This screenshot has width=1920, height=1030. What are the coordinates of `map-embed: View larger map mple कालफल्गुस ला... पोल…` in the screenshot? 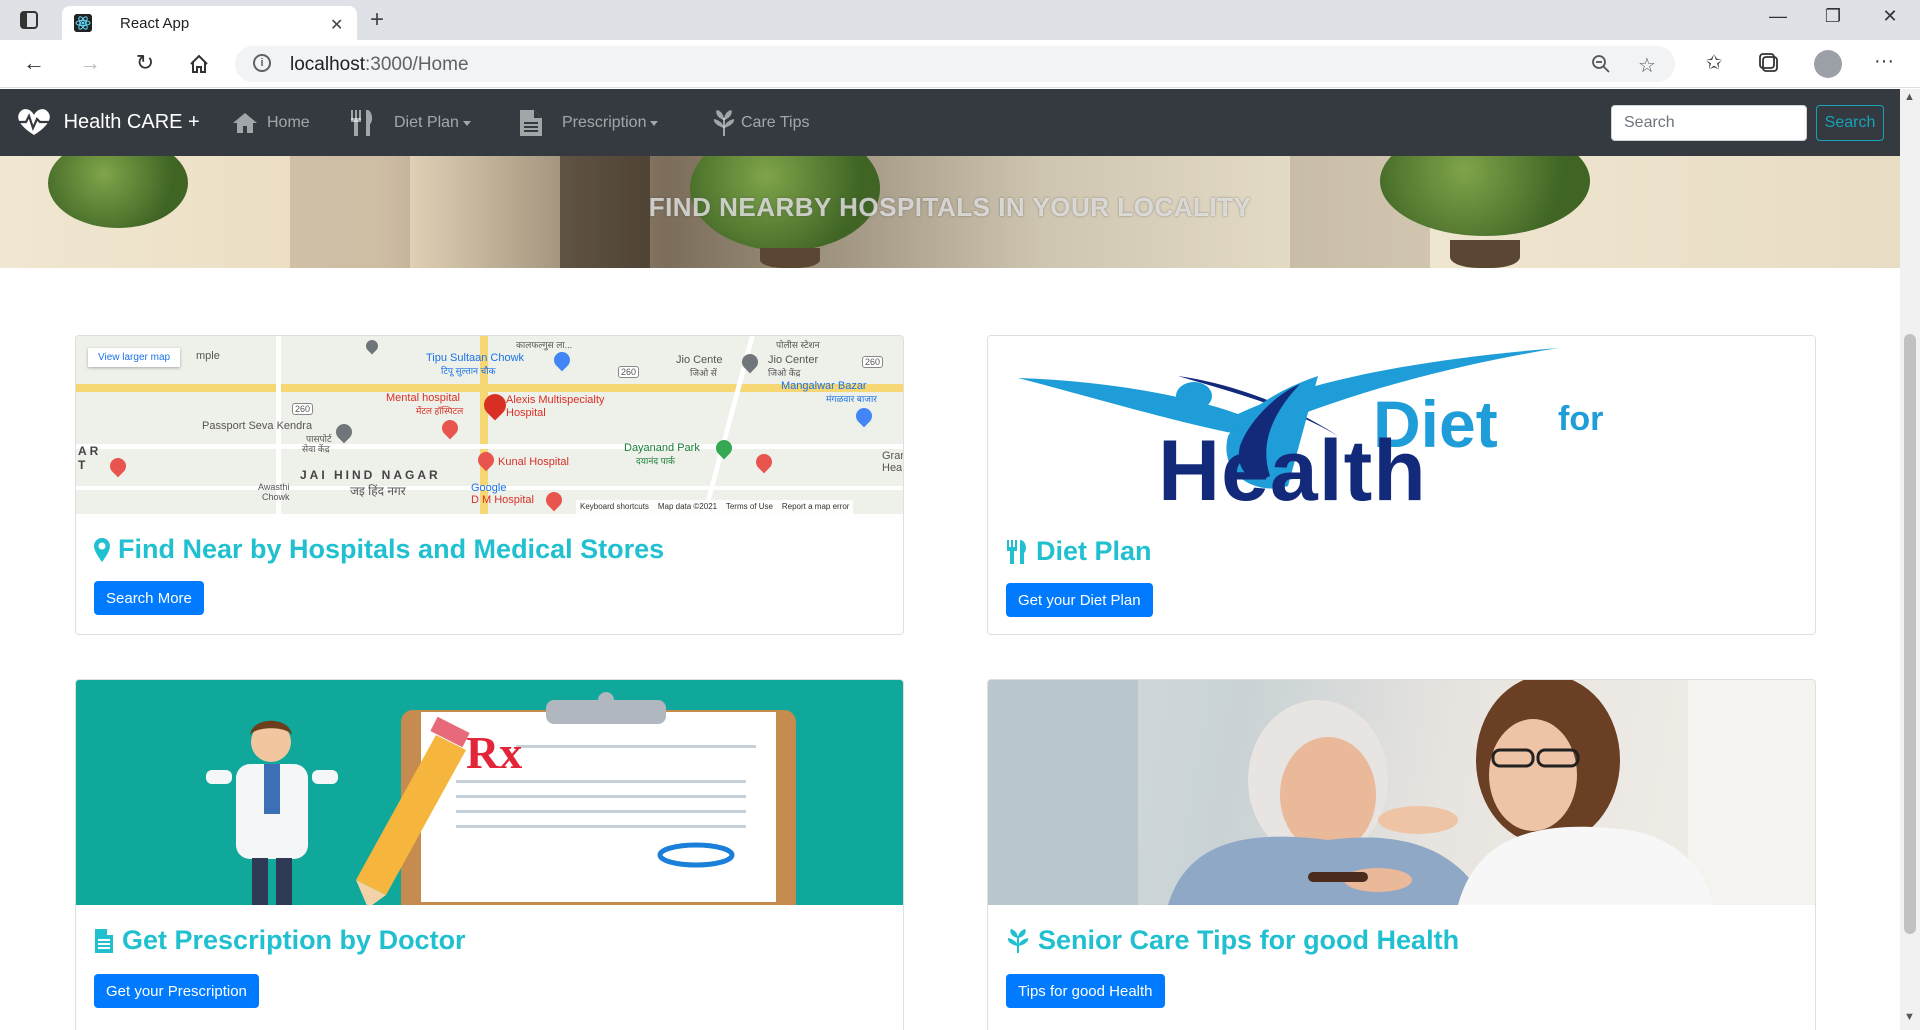 It's located at (489, 425).